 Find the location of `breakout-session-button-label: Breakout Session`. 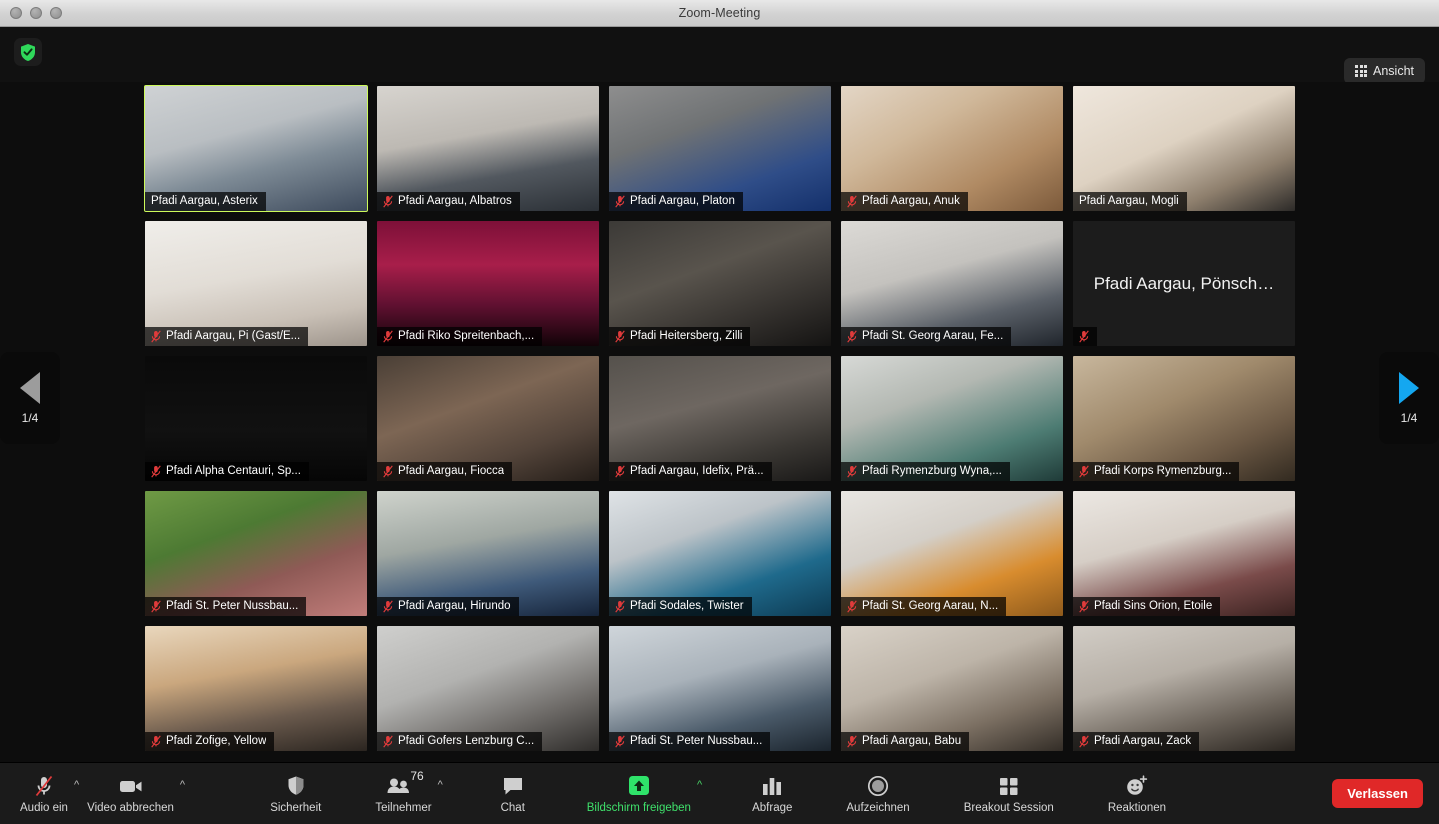

breakout-session-button-label: Breakout Session is located at coordinates (1008, 807).